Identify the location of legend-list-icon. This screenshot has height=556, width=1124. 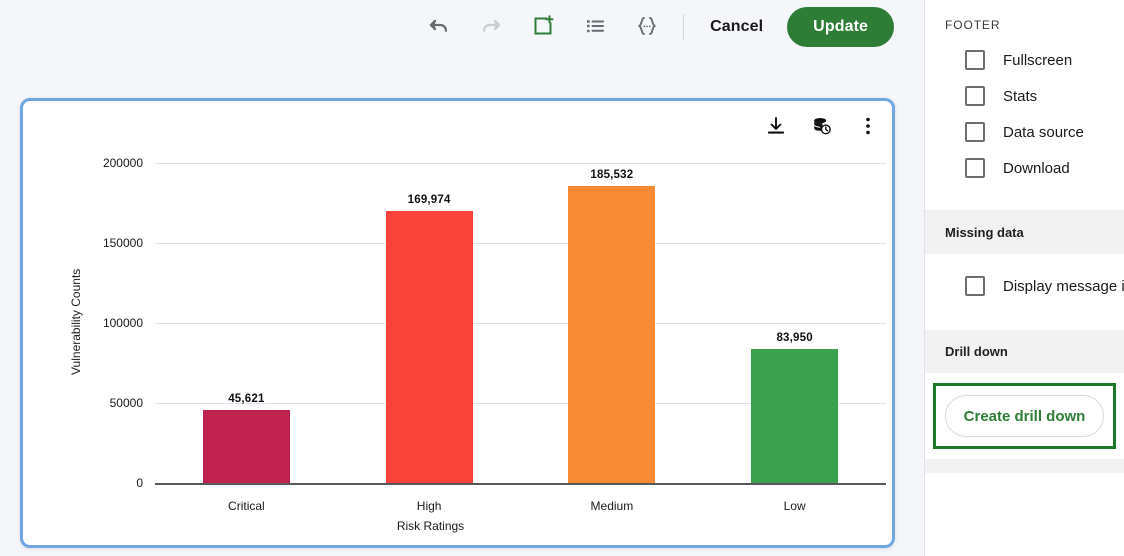
(595, 27).